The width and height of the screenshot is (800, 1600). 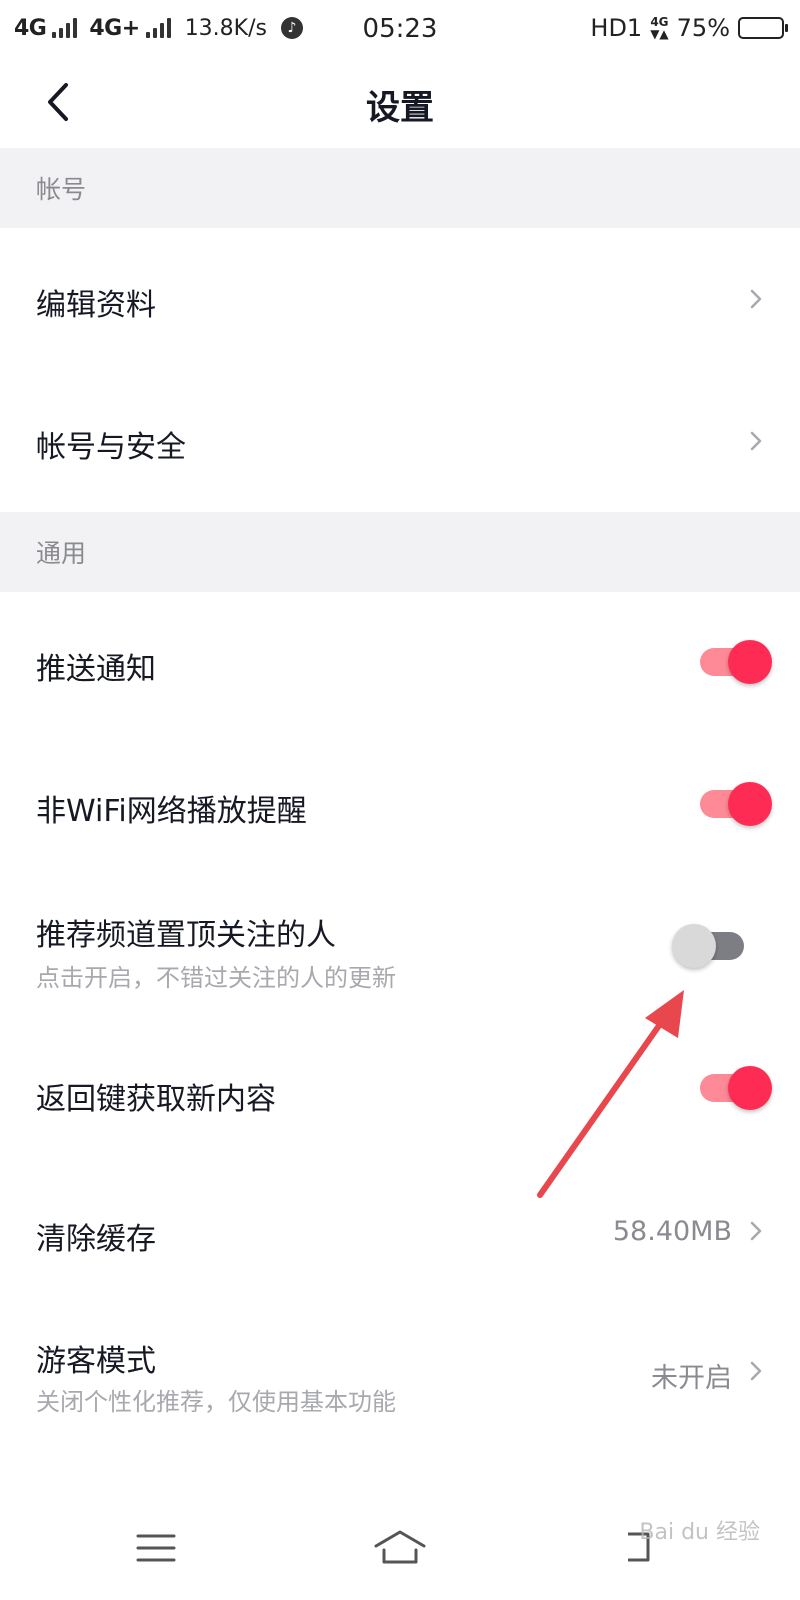 What do you see at coordinates (400, 108) in the screenshot?
I see `page-title: 设置` at bounding box center [400, 108].